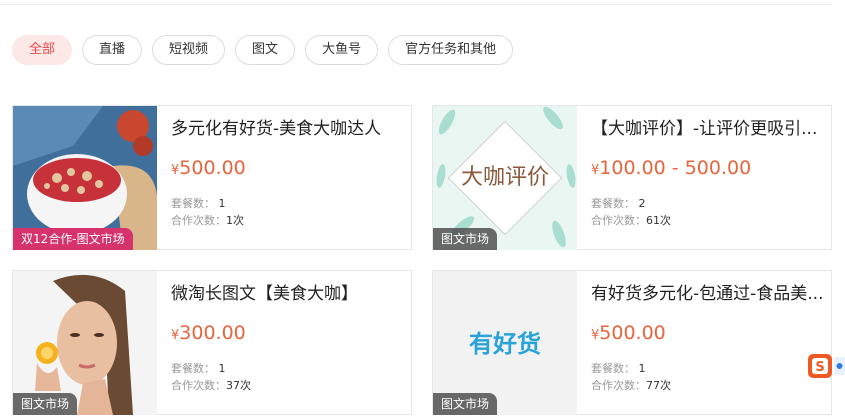 Image resolution: width=845 pixels, height=419 pixels. I want to click on package-count: 套餐数： 2, so click(708, 203).